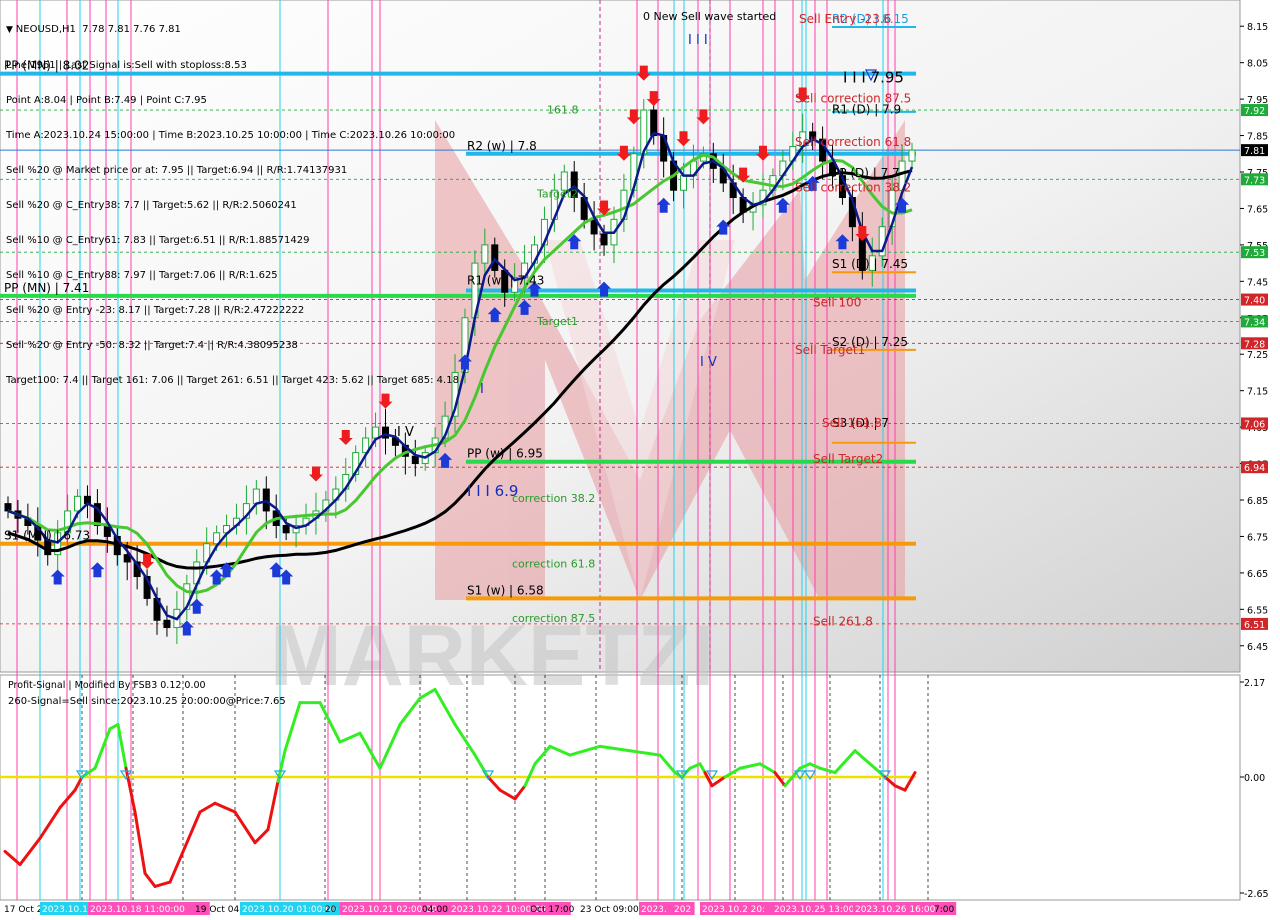  What do you see at coordinates (553, 498) in the screenshot?
I see `fib-label: correction 38.2` at bounding box center [553, 498].